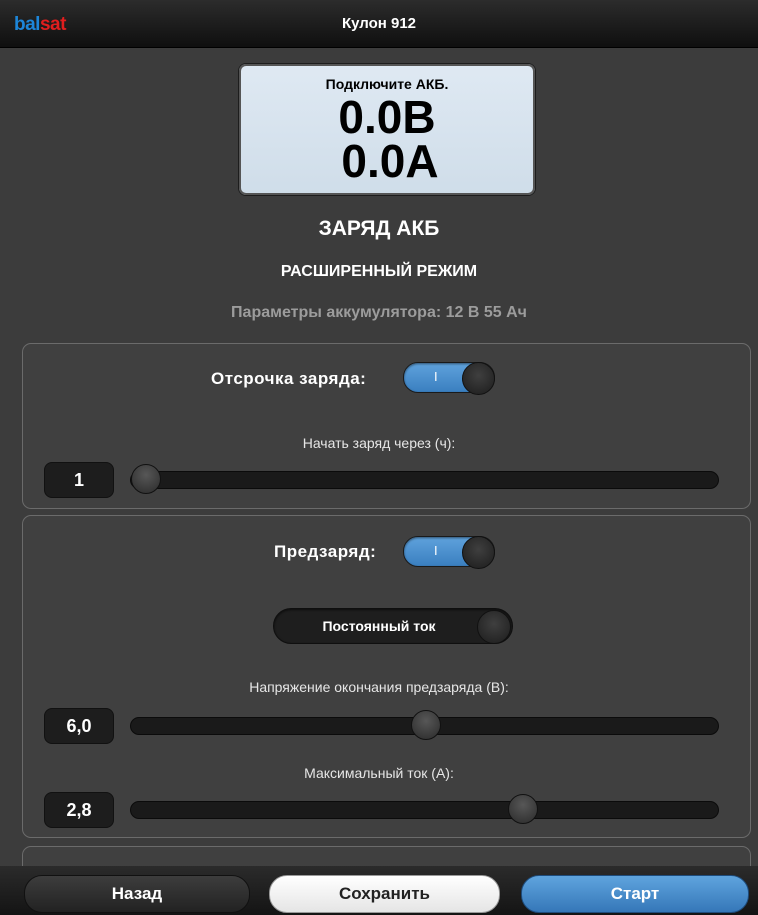  What do you see at coordinates (137, 894) in the screenshot?
I see `back-button: Назад` at bounding box center [137, 894].